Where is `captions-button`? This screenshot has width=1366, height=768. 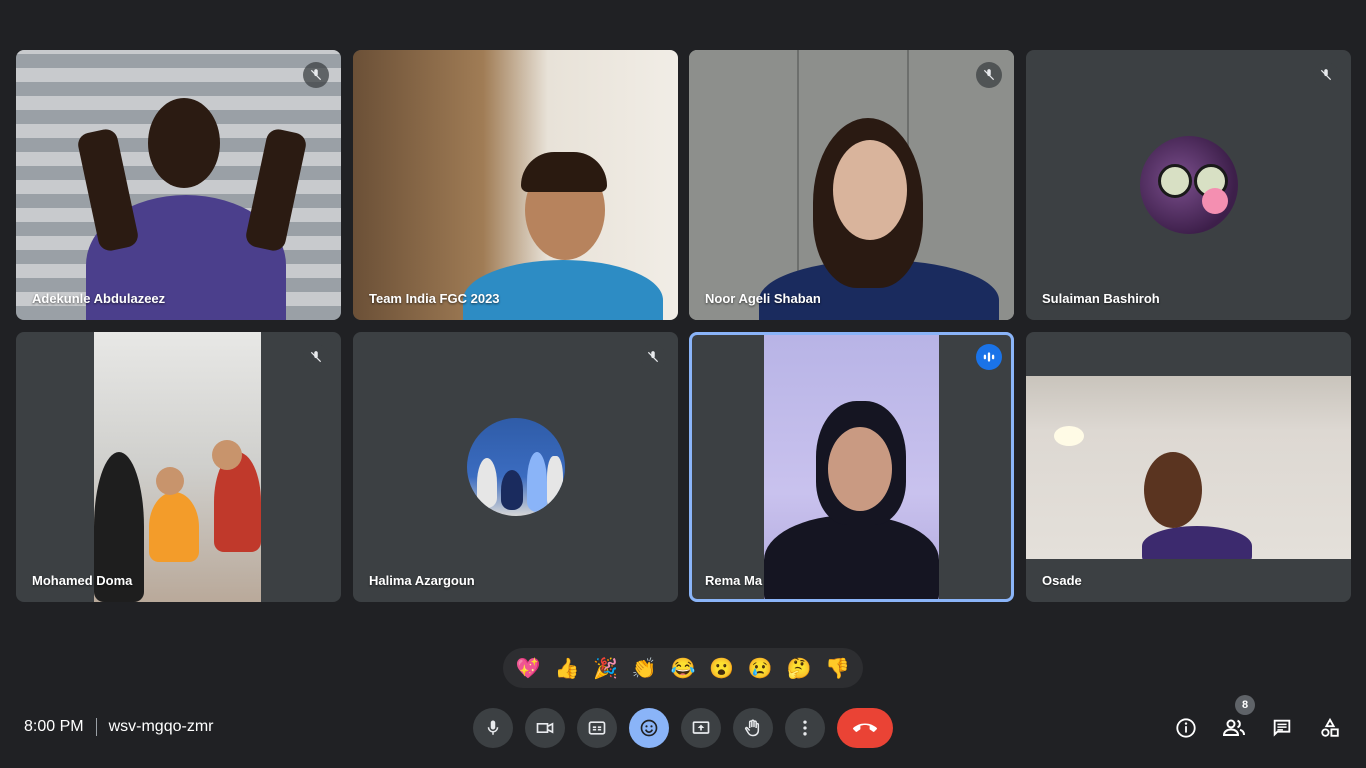
captions-button is located at coordinates (597, 728).